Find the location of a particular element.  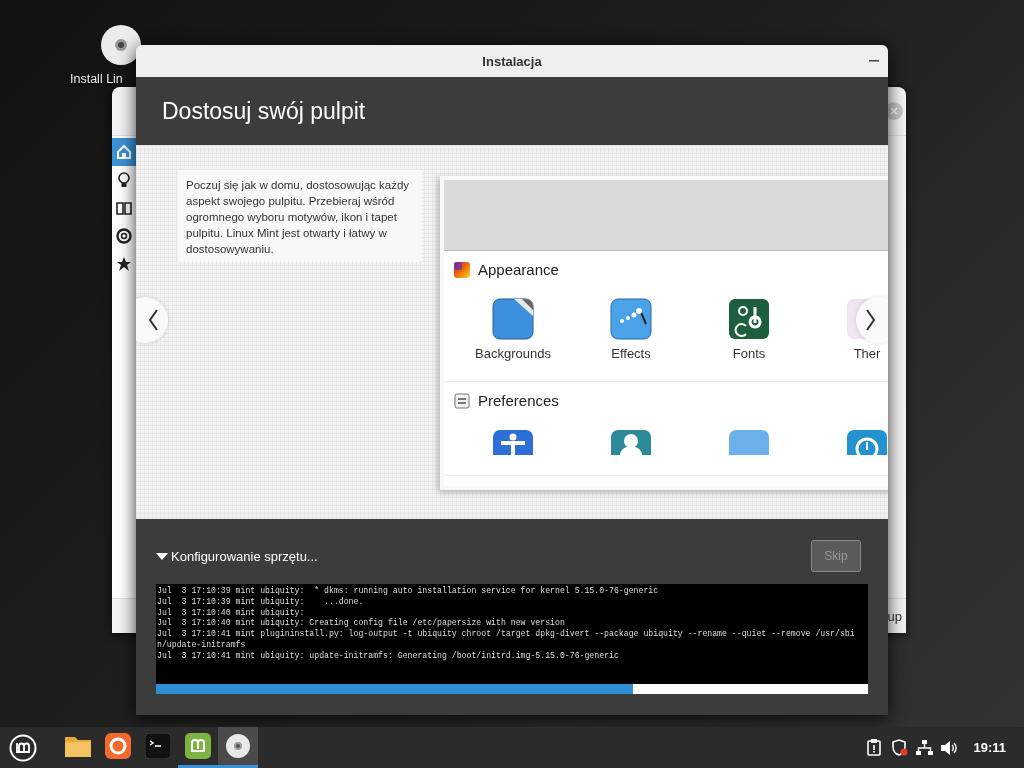

log-line: Jul 3 17:10:40 mint ubiquity: Creating config file /etc/papersize with new version is located at coordinates (361, 623).